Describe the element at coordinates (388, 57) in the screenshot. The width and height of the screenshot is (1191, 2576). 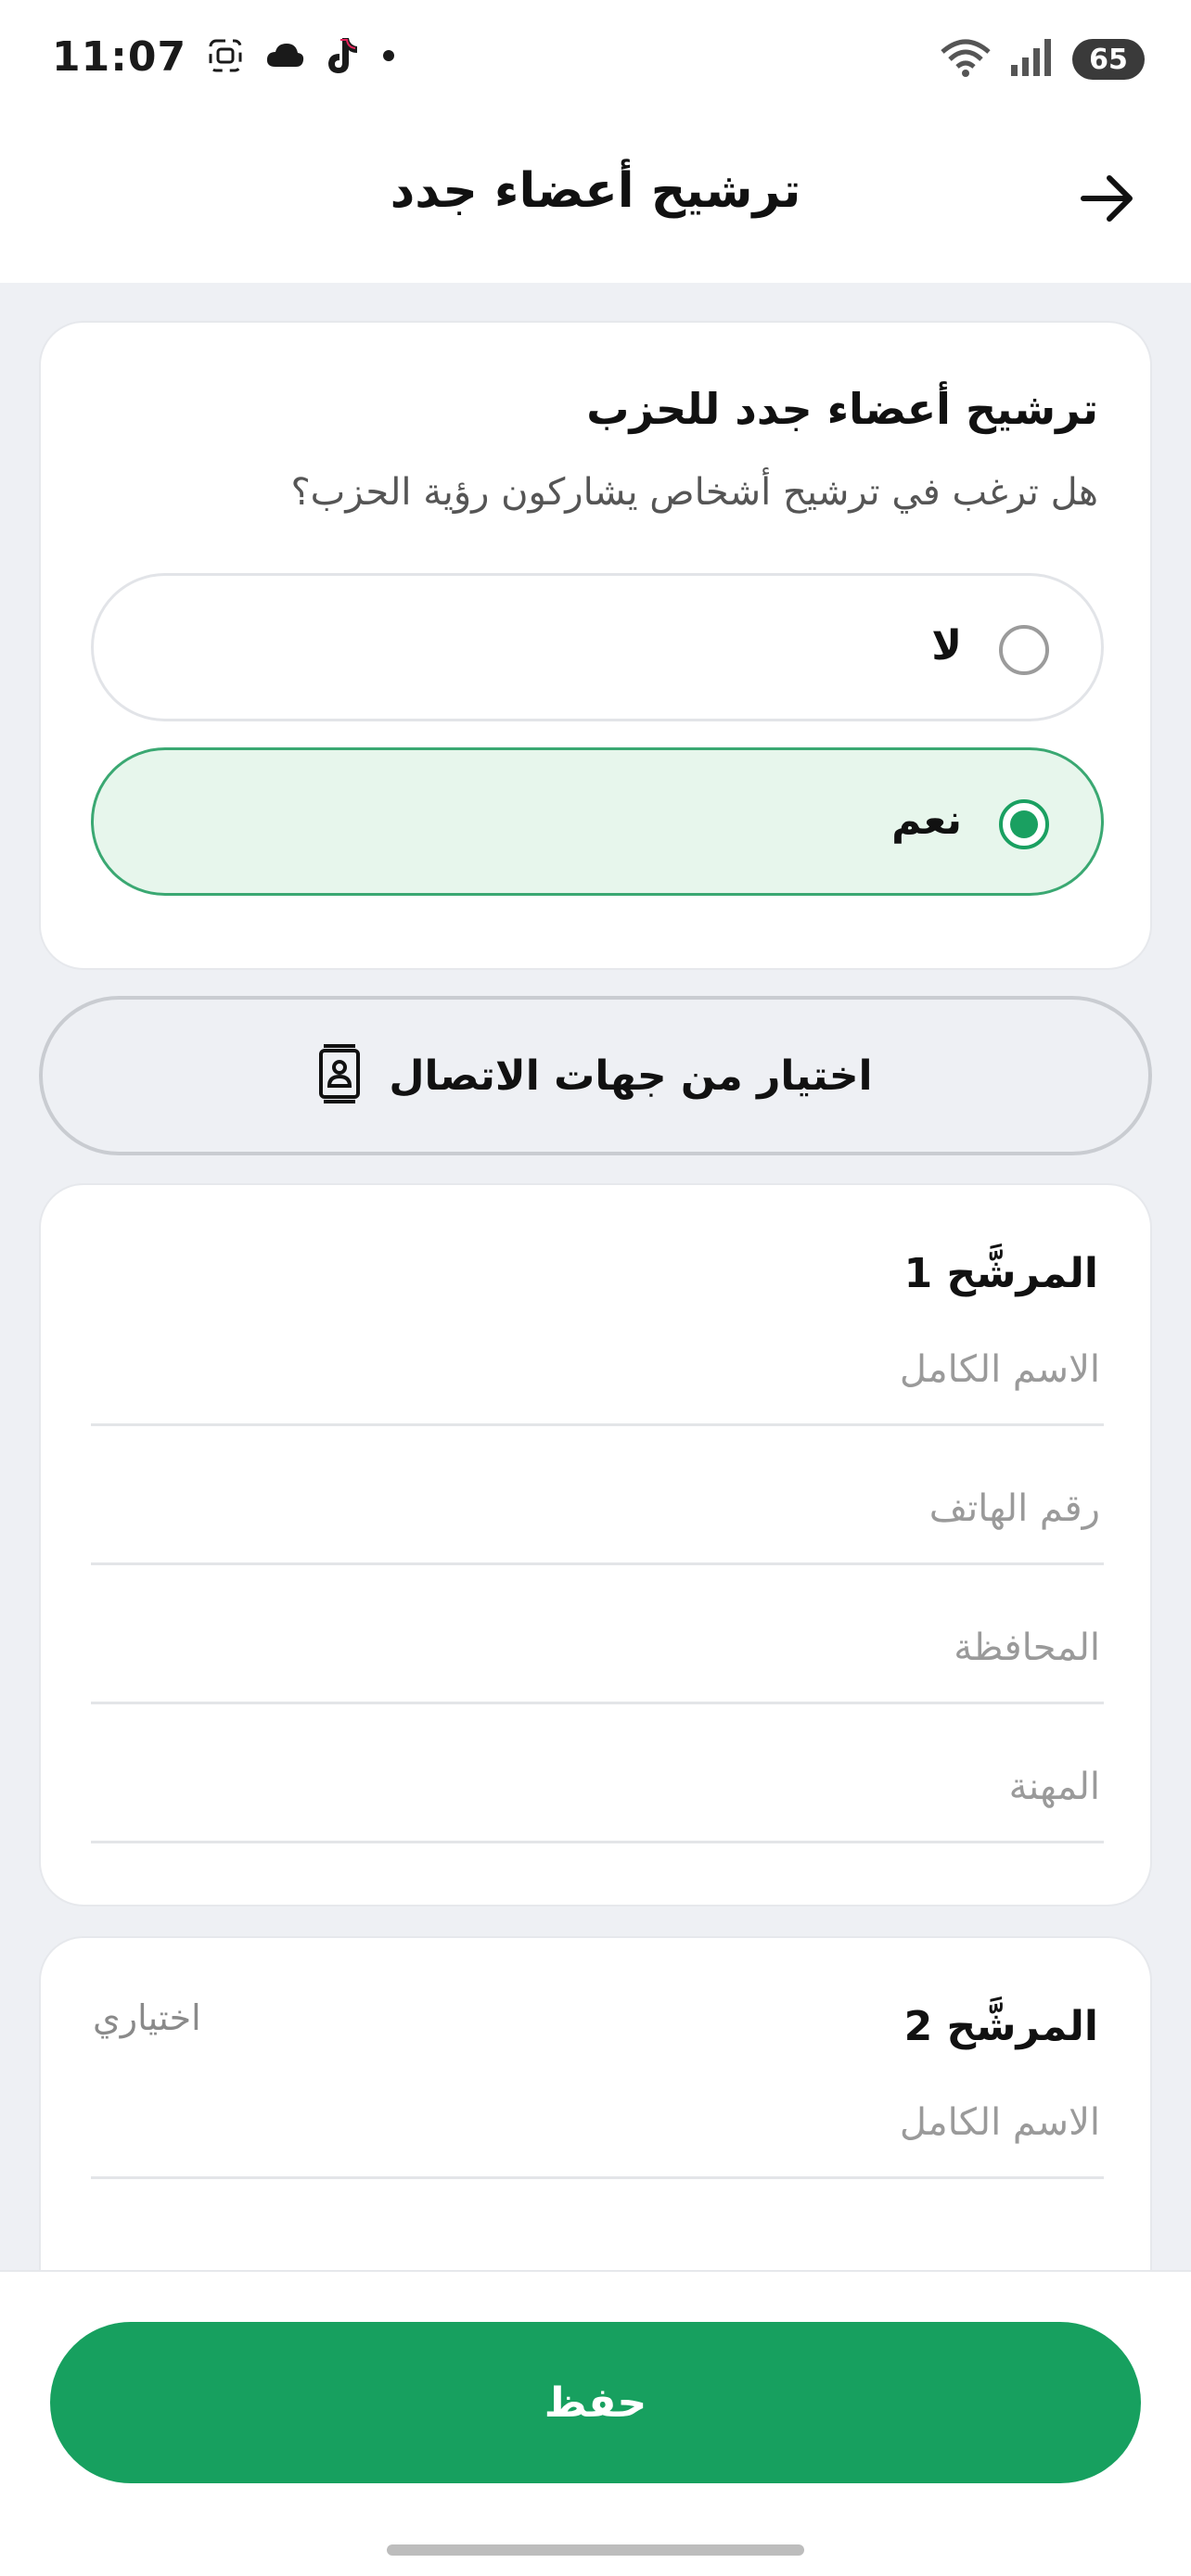
I see `dot-icon` at that location.